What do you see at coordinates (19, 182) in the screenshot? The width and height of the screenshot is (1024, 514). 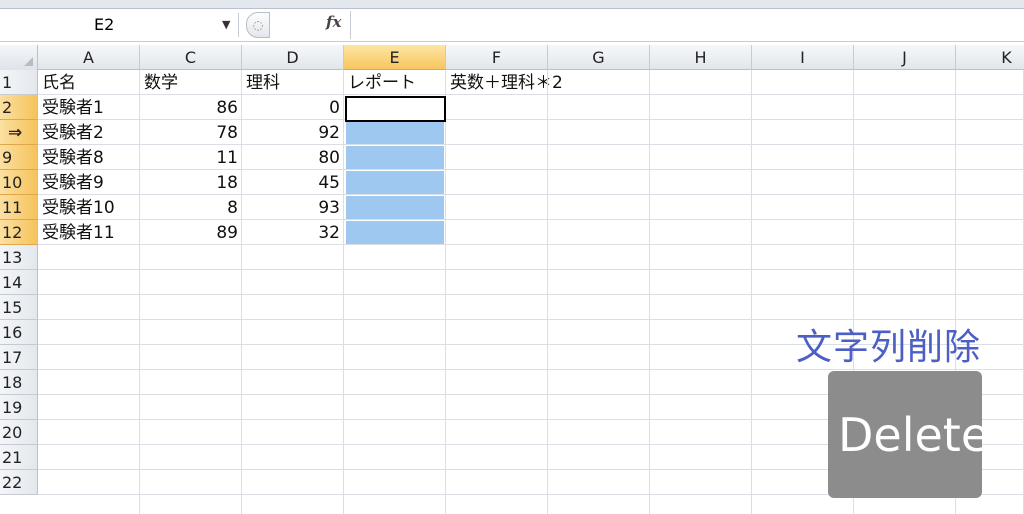 I see `row-header-5: 10` at bounding box center [19, 182].